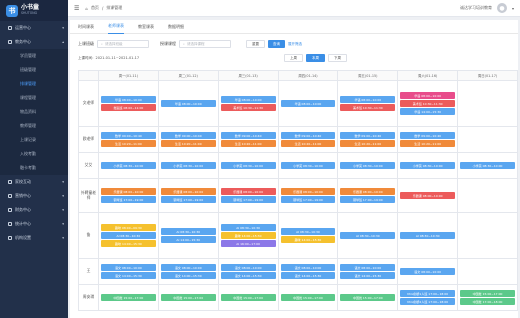  What do you see at coordinates (146, 27) in the screenshot?
I see `tab-classroom: 教室课表` at bounding box center [146, 27].